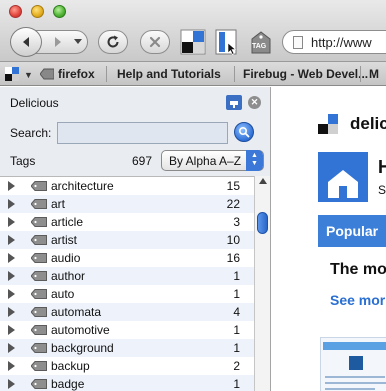 This screenshot has height=391, width=386. I want to click on close-sidebar-button: ✕, so click(254, 102).